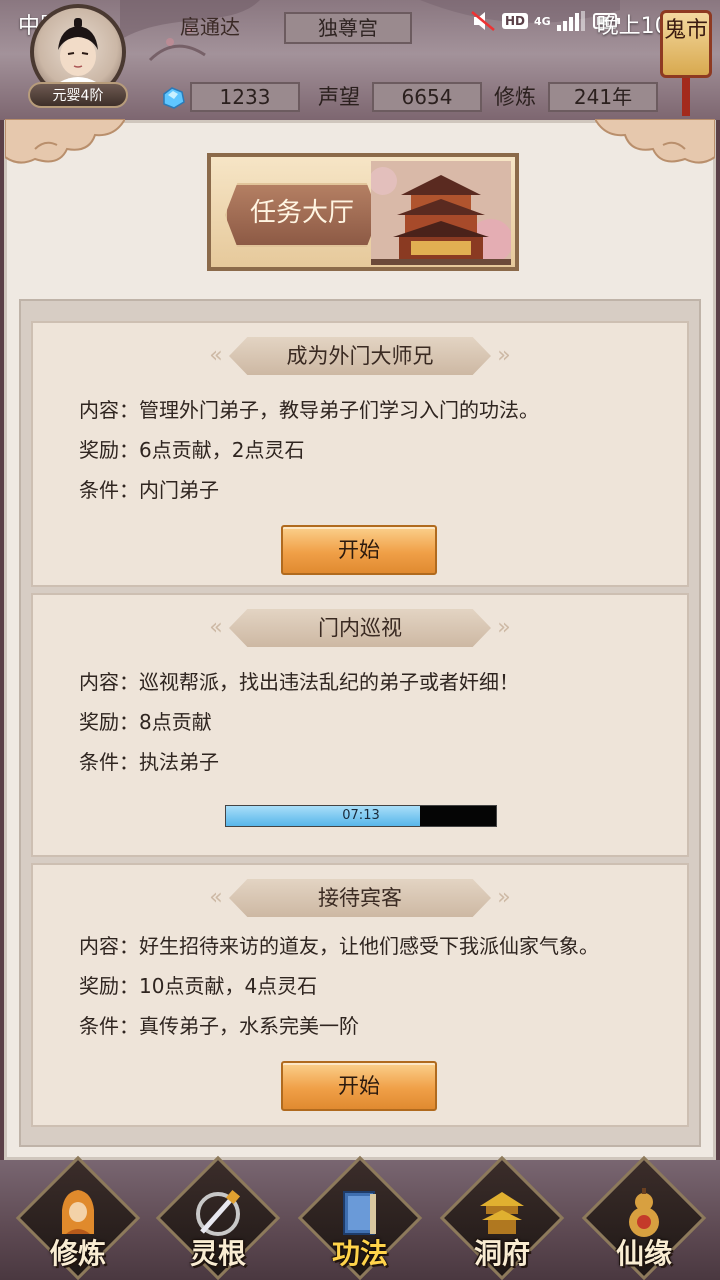 The height and width of the screenshot is (1280, 720). What do you see at coordinates (149, 762) in the screenshot?
I see `task-condition: 条件：执法弟子` at bounding box center [149, 762].